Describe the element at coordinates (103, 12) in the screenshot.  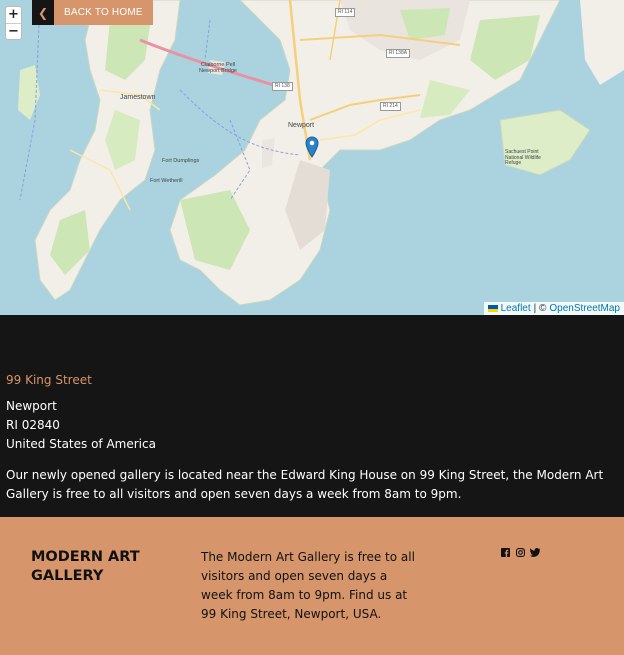
I see `back-to-home-label: BACK TO HOME` at that location.